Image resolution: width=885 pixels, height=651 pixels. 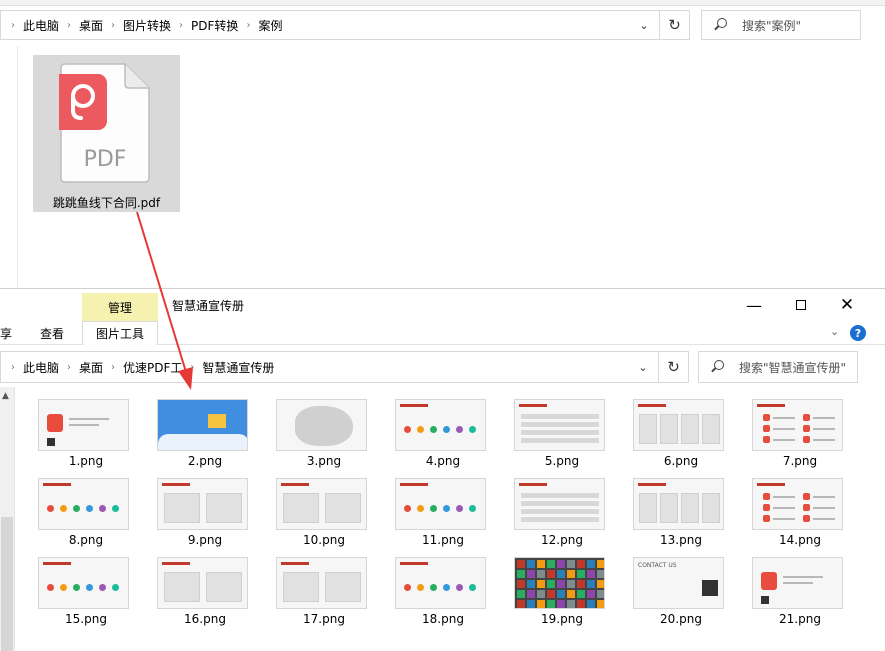 I want to click on file-item: 1.png, so click(x=92, y=434).